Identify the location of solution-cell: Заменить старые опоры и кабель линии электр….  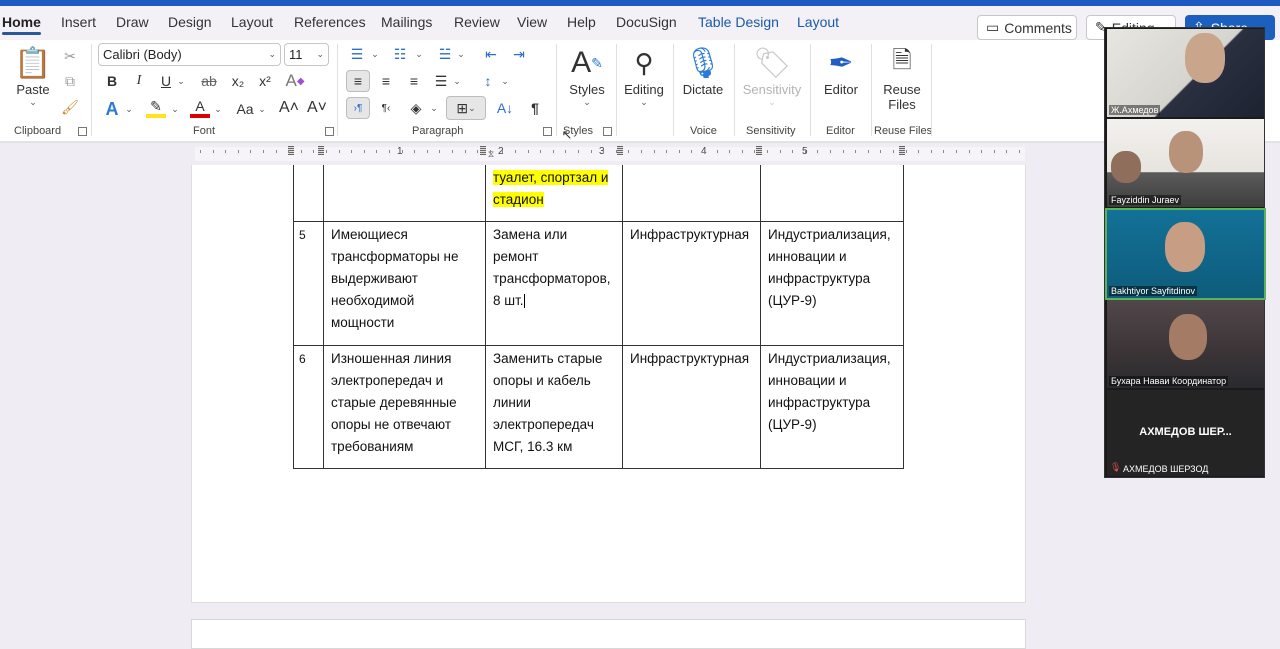
(554, 406).